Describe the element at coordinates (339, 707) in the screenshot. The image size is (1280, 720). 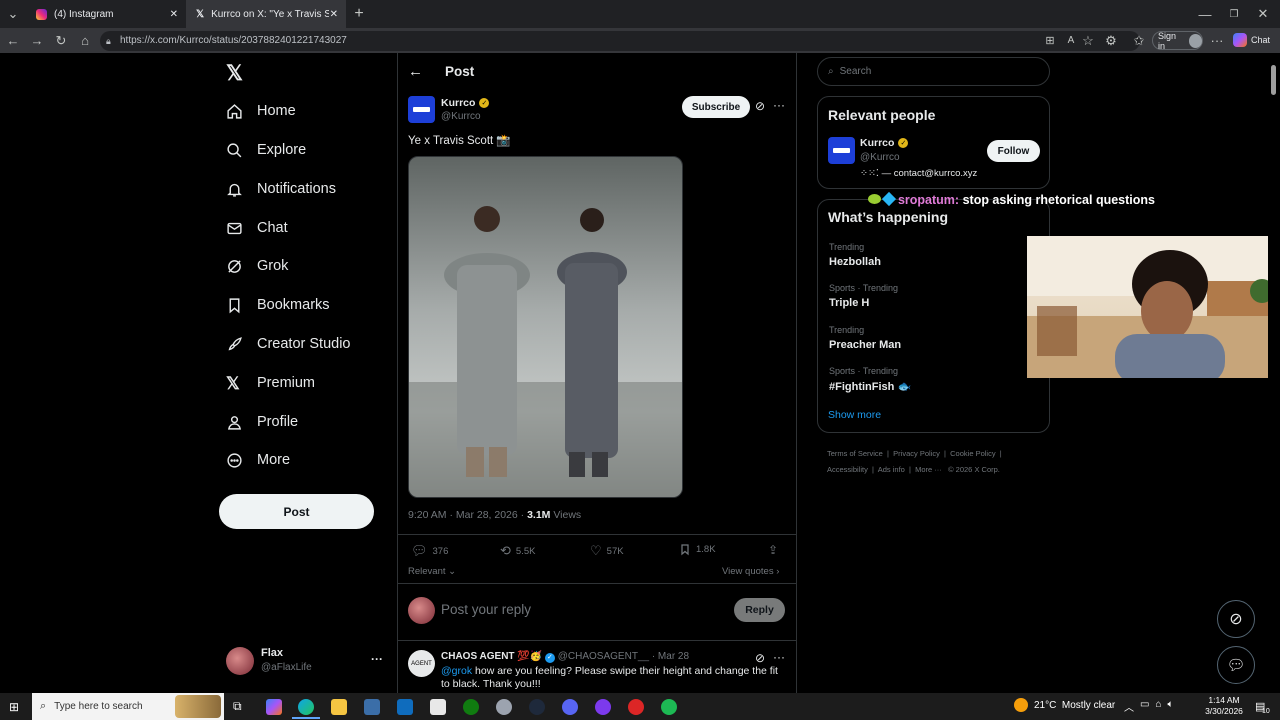
I see `file-explorer-icon` at that location.